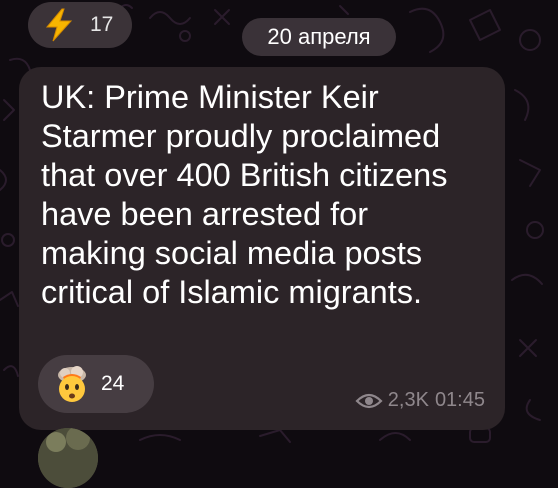  Describe the element at coordinates (319, 37) in the screenshot. I see `date-separator: 20 апреля` at that location.